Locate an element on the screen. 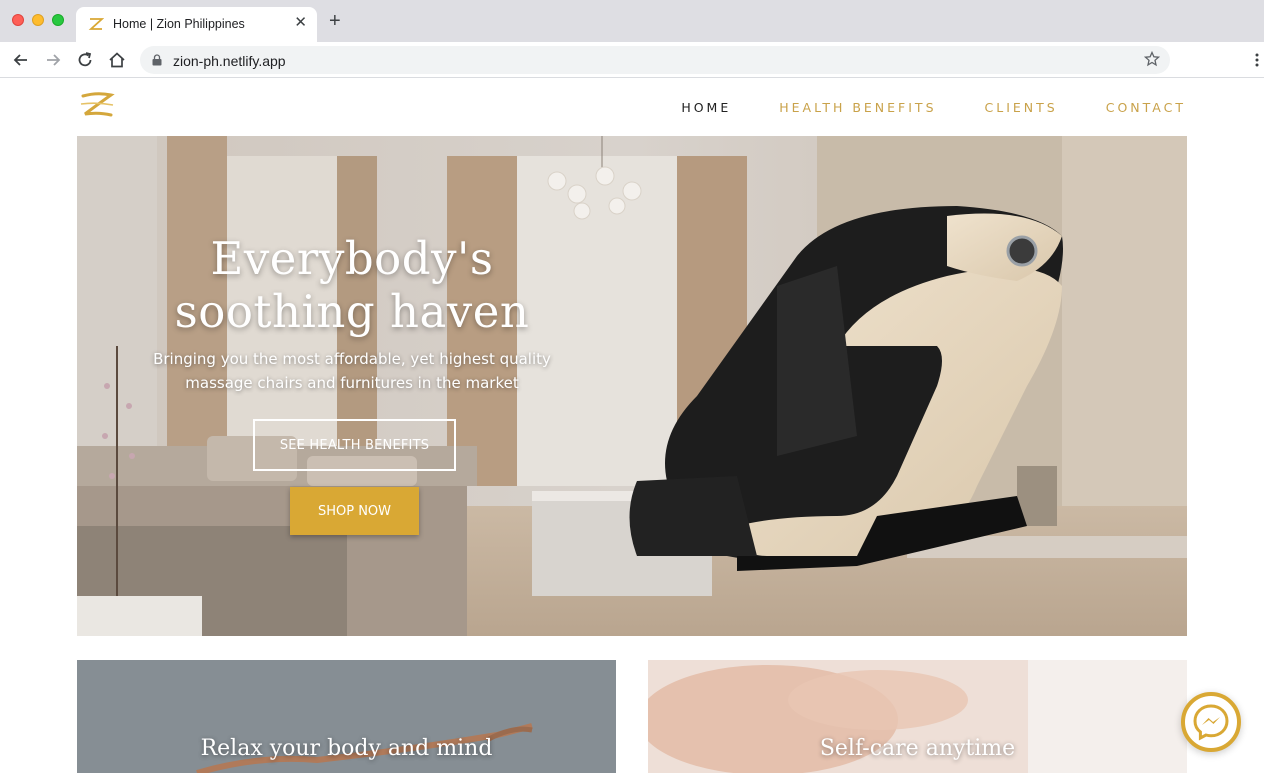 This screenshot has width=1264, height=773. lock-icon is located at coordinates (157, 60).